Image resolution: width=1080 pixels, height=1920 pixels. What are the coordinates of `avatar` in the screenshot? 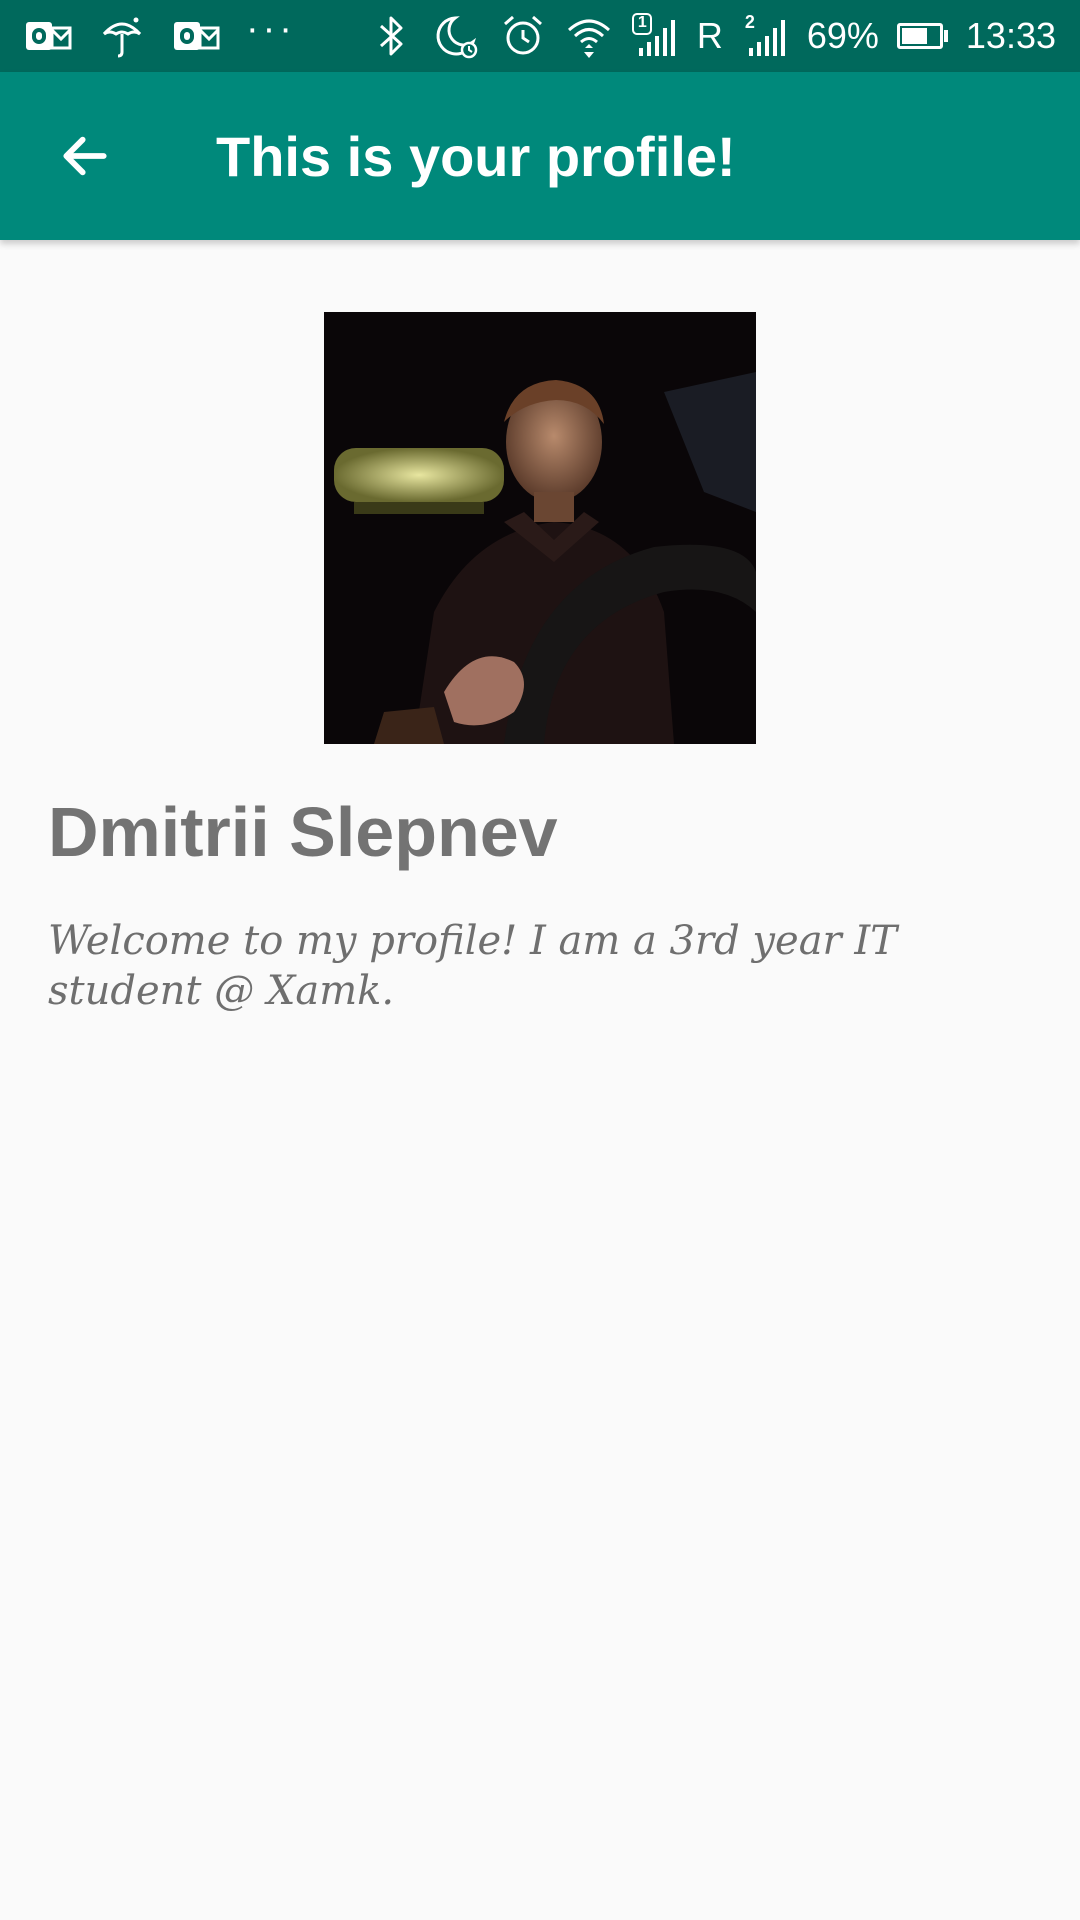 It's located at (540, 528).